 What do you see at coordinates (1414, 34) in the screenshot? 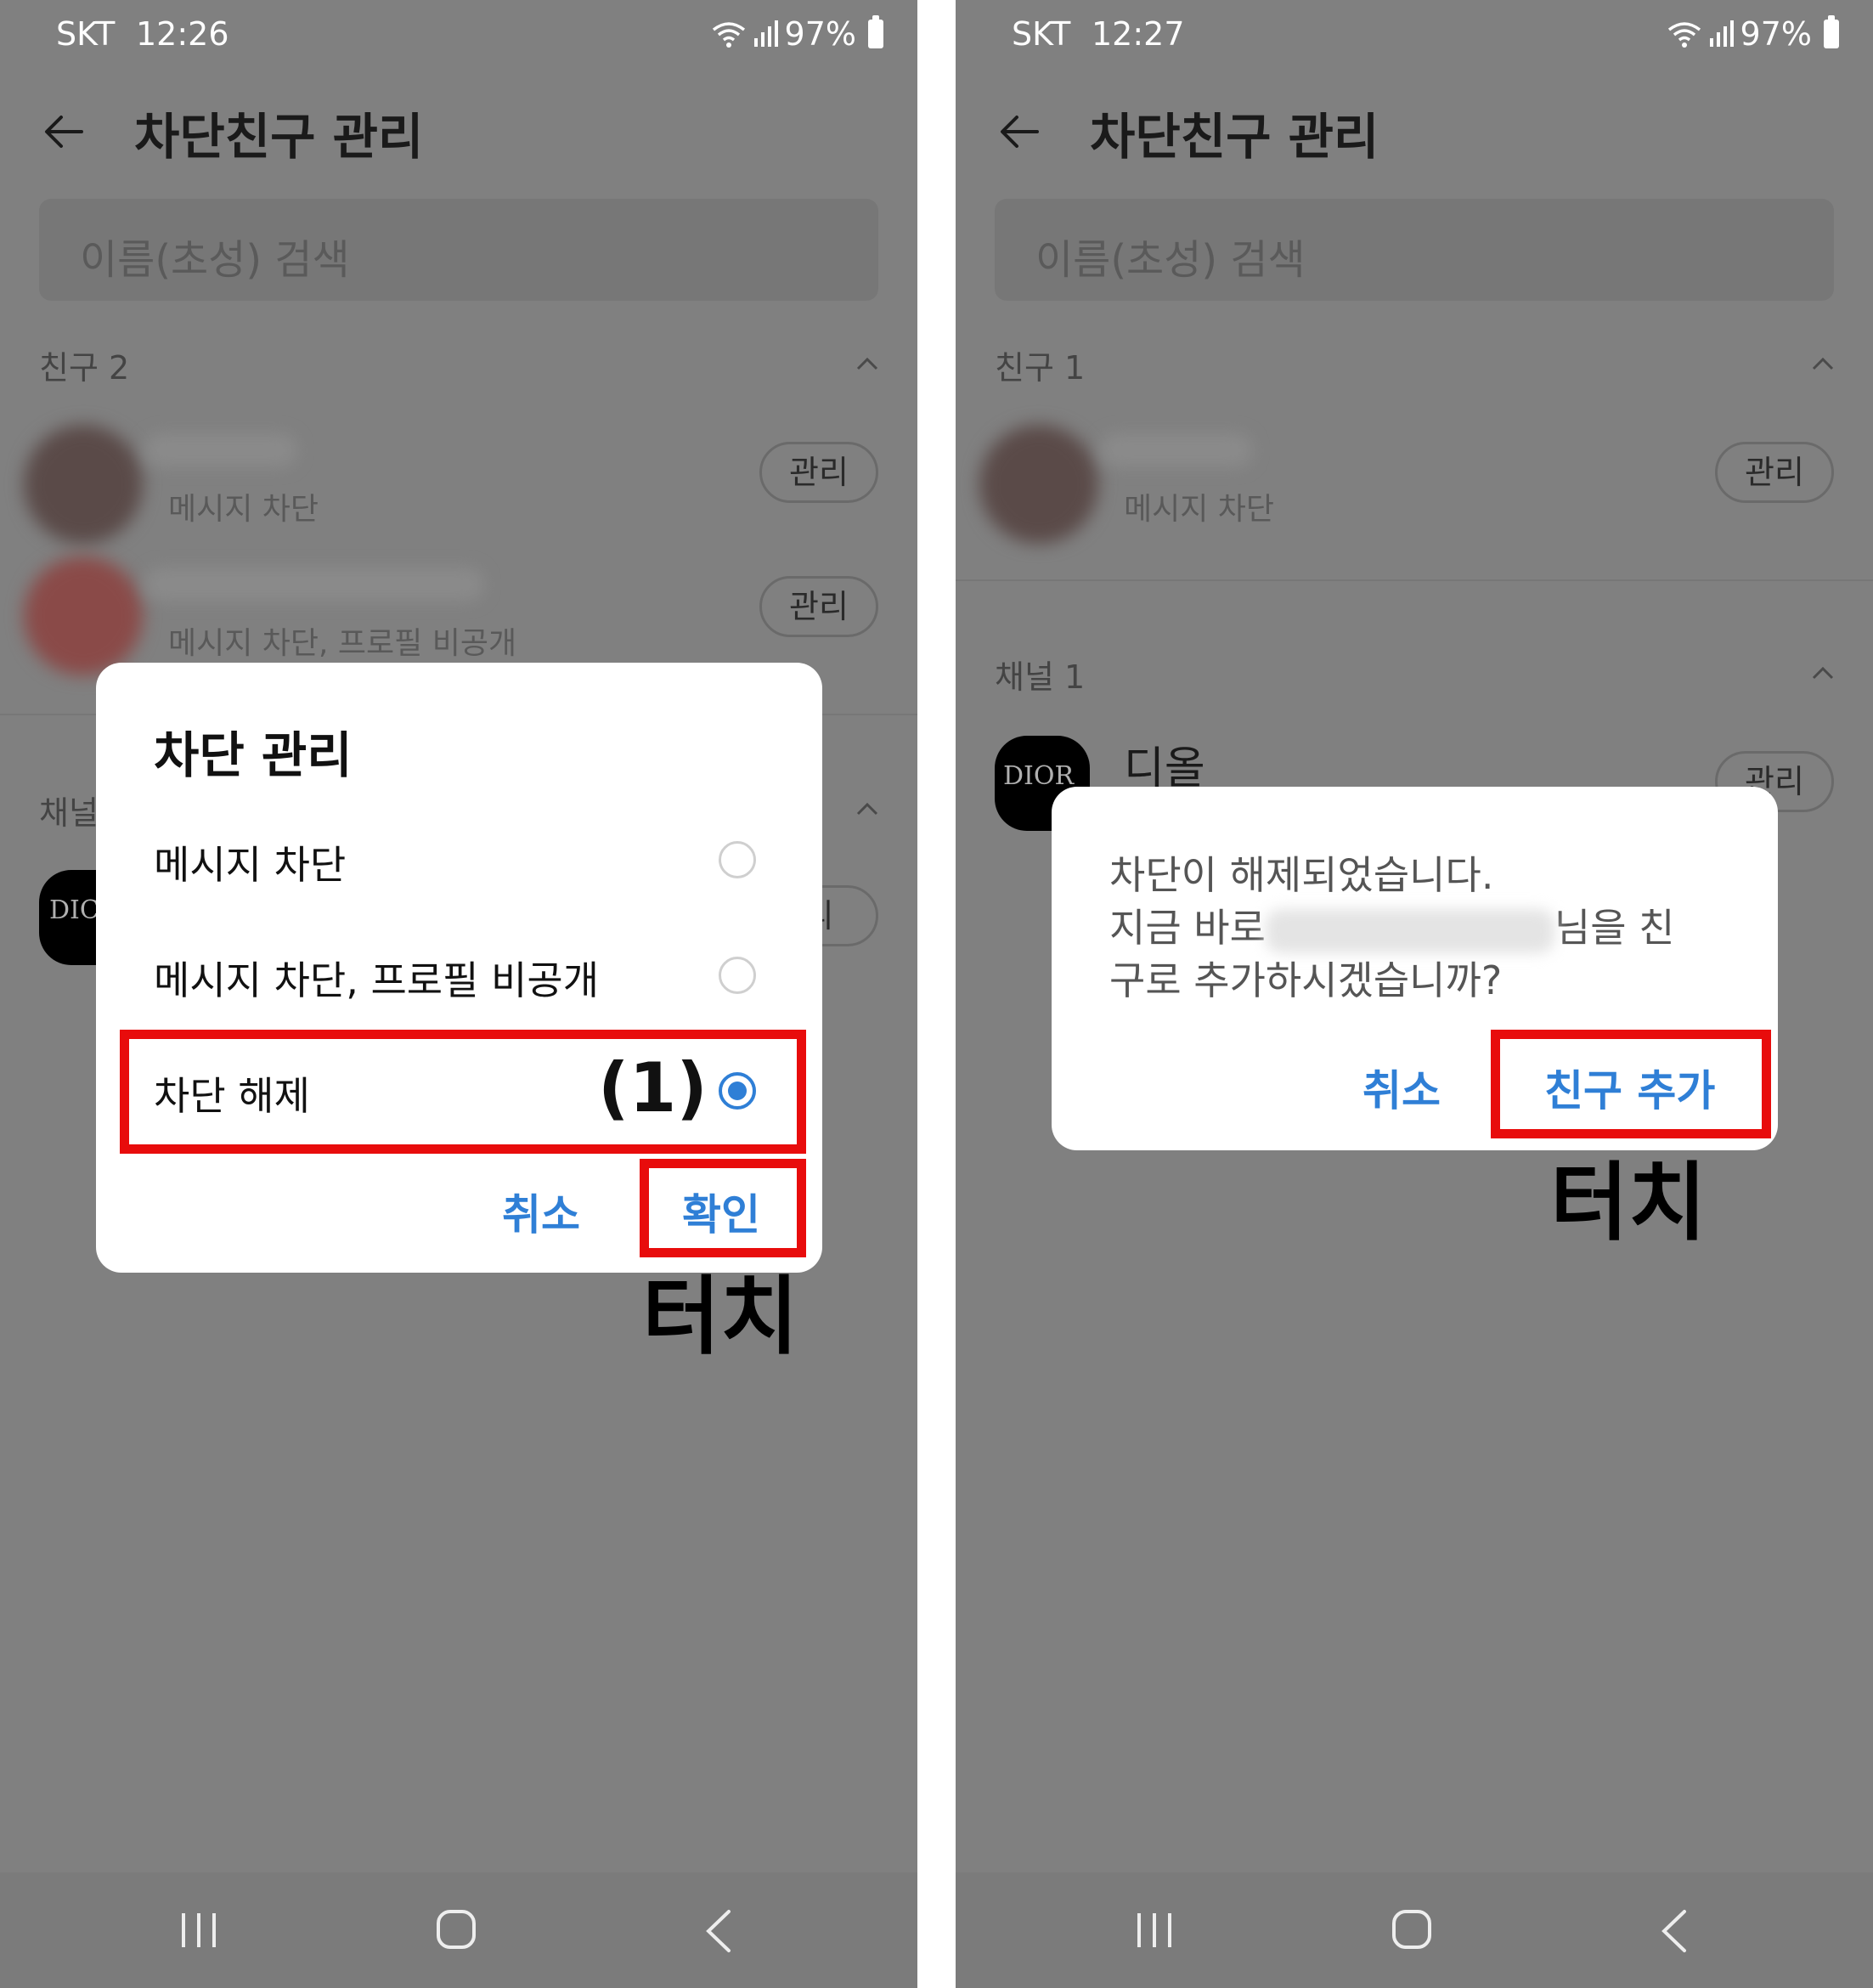
I see `status-bar: SKT 12:27 97%` at bounding box center [1414, 34].